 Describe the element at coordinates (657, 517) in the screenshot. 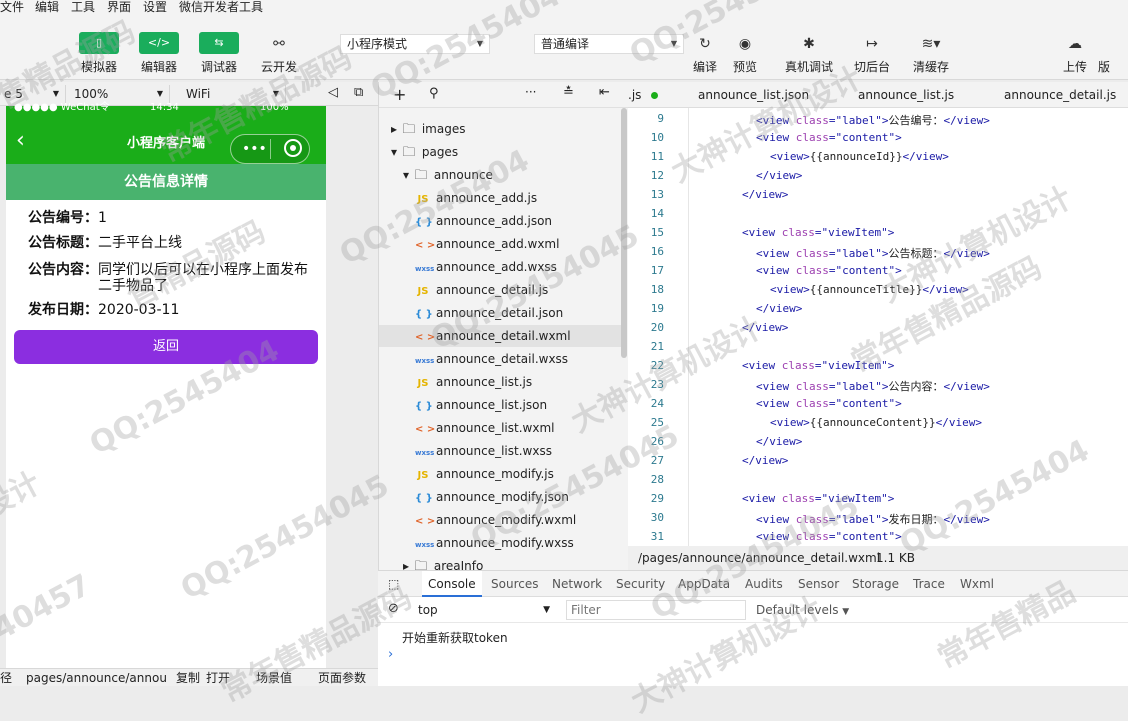

I see `line-number: 30` at that location.